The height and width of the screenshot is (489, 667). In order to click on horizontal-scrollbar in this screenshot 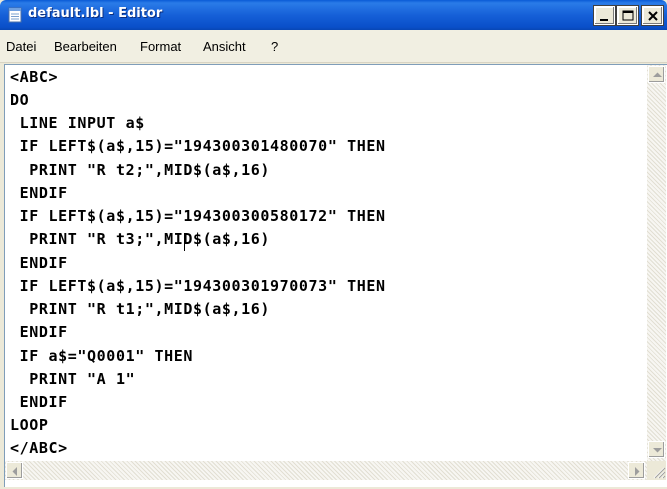, I will do `click(326, 470)`.